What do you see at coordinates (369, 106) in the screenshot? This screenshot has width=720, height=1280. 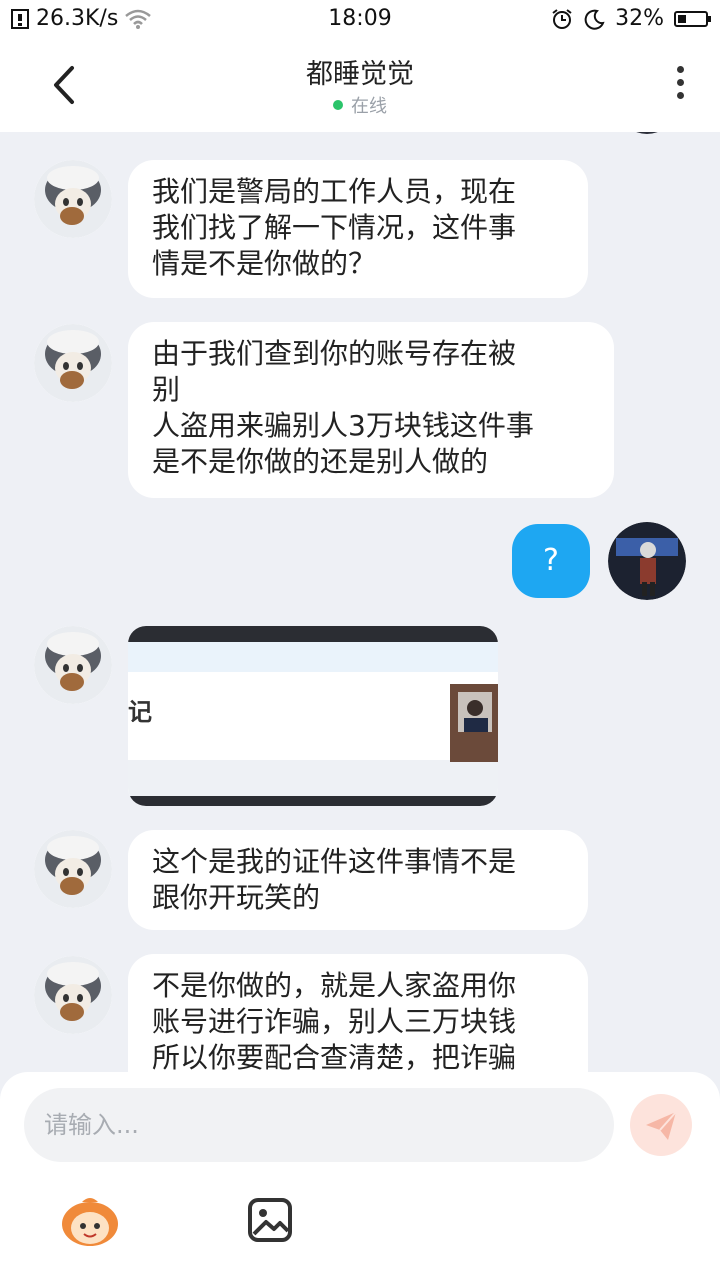 I see `online-status-label: 在线` at bounding box center [369, 106].